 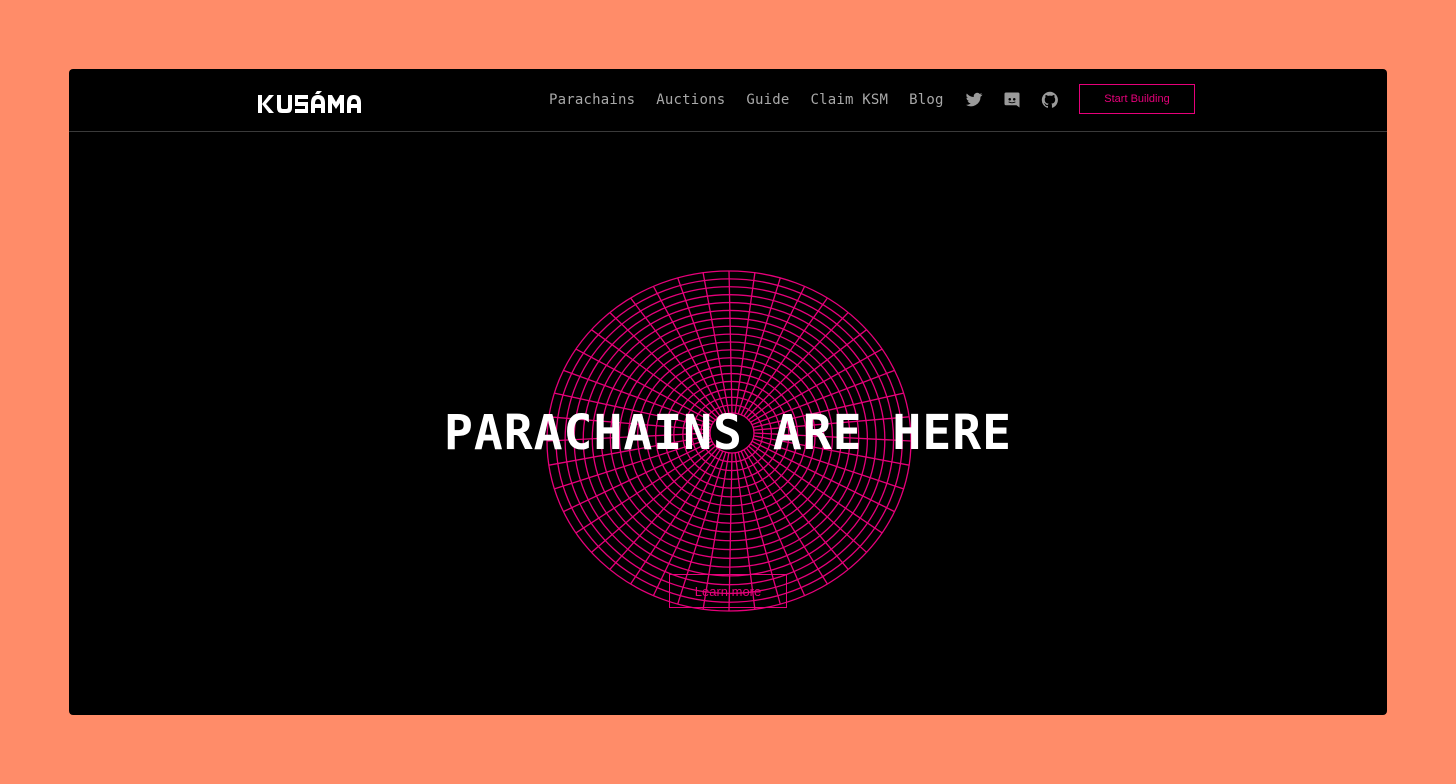 I want to click on learn-more-button: Learn more, so click(x=728, y=591).